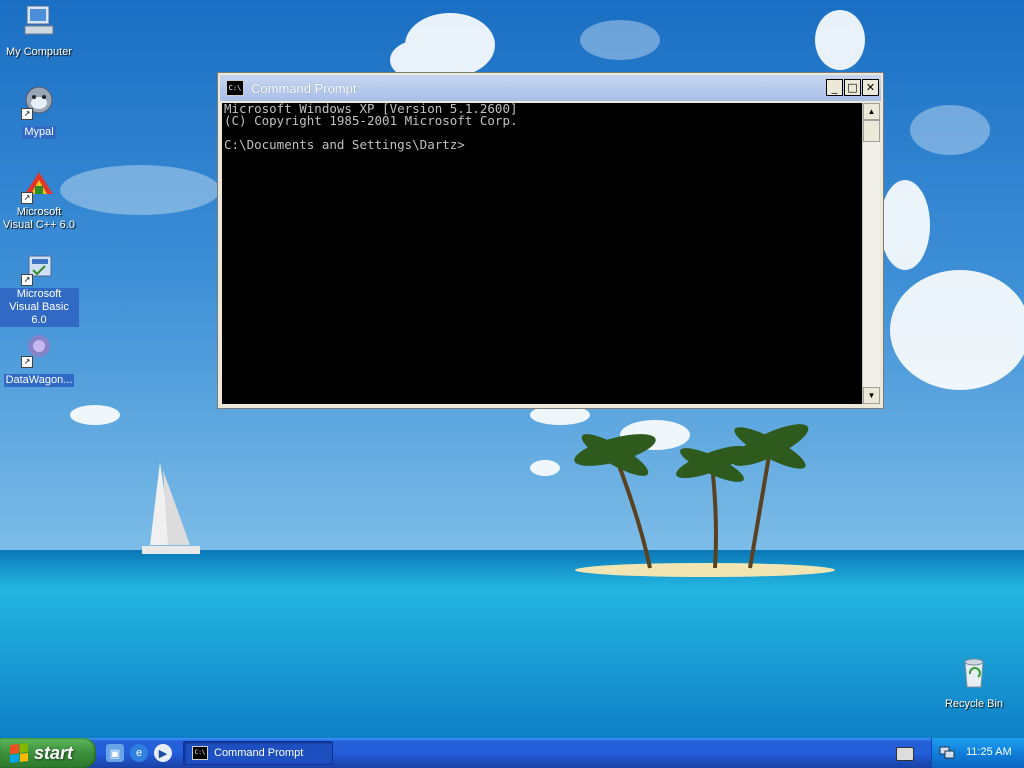 The height and width of the screenshot is (768, 1024). I want to click on mypal-icon: ↗, so click(39, 102).